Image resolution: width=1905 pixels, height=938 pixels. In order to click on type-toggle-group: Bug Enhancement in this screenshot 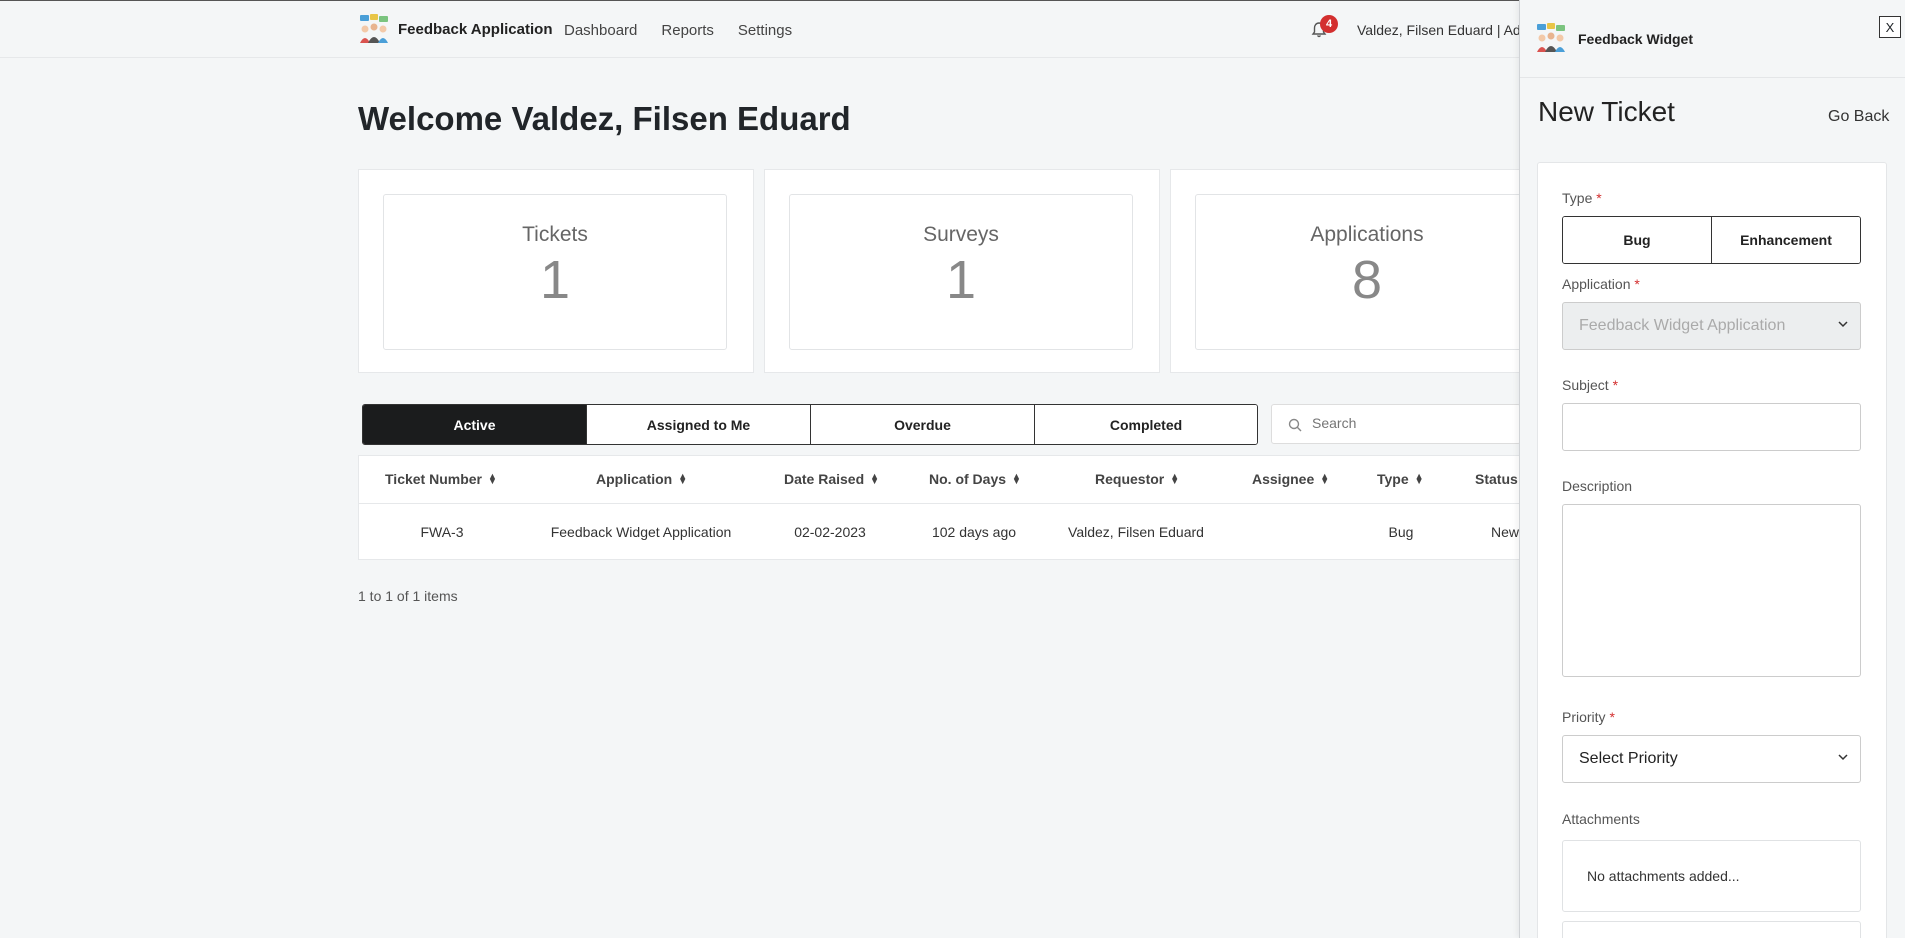, I will do `click(1711, 240)`.